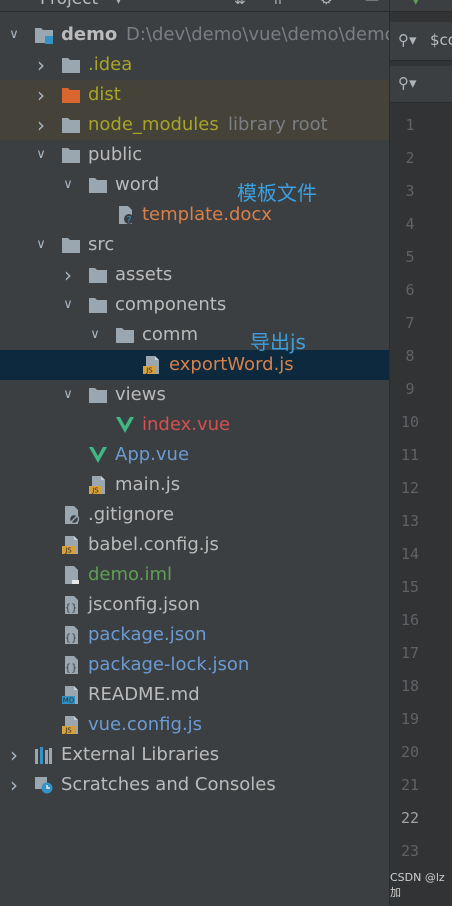 This screenshot has width=452, height=906. Describe the element at coordinates (95, 491) in the screenshot. I see `svg-text: JS` at that location.